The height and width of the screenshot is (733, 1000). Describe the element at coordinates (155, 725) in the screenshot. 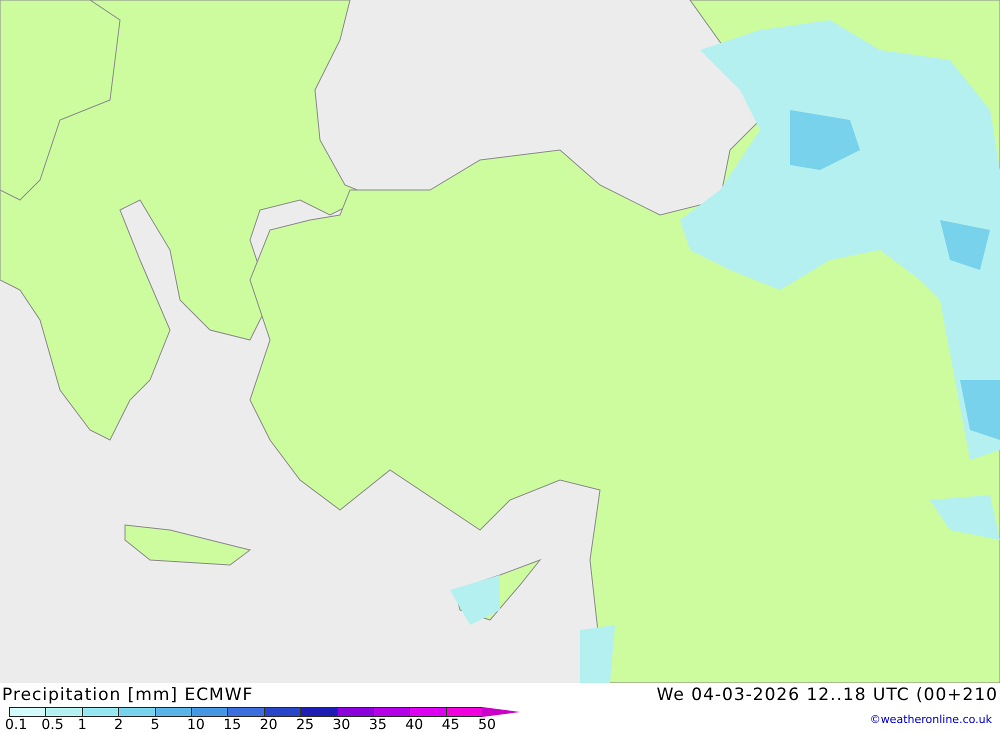

I see `legend-label: 5` at that location.